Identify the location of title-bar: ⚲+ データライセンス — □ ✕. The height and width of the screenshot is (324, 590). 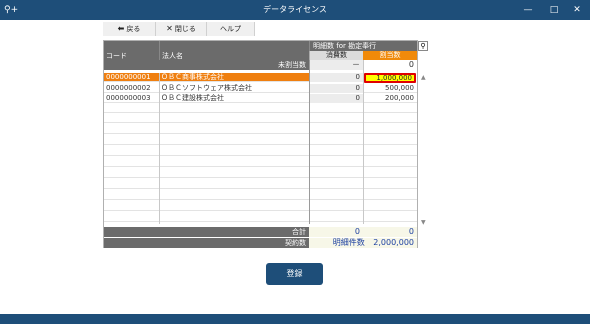
(295, 10).